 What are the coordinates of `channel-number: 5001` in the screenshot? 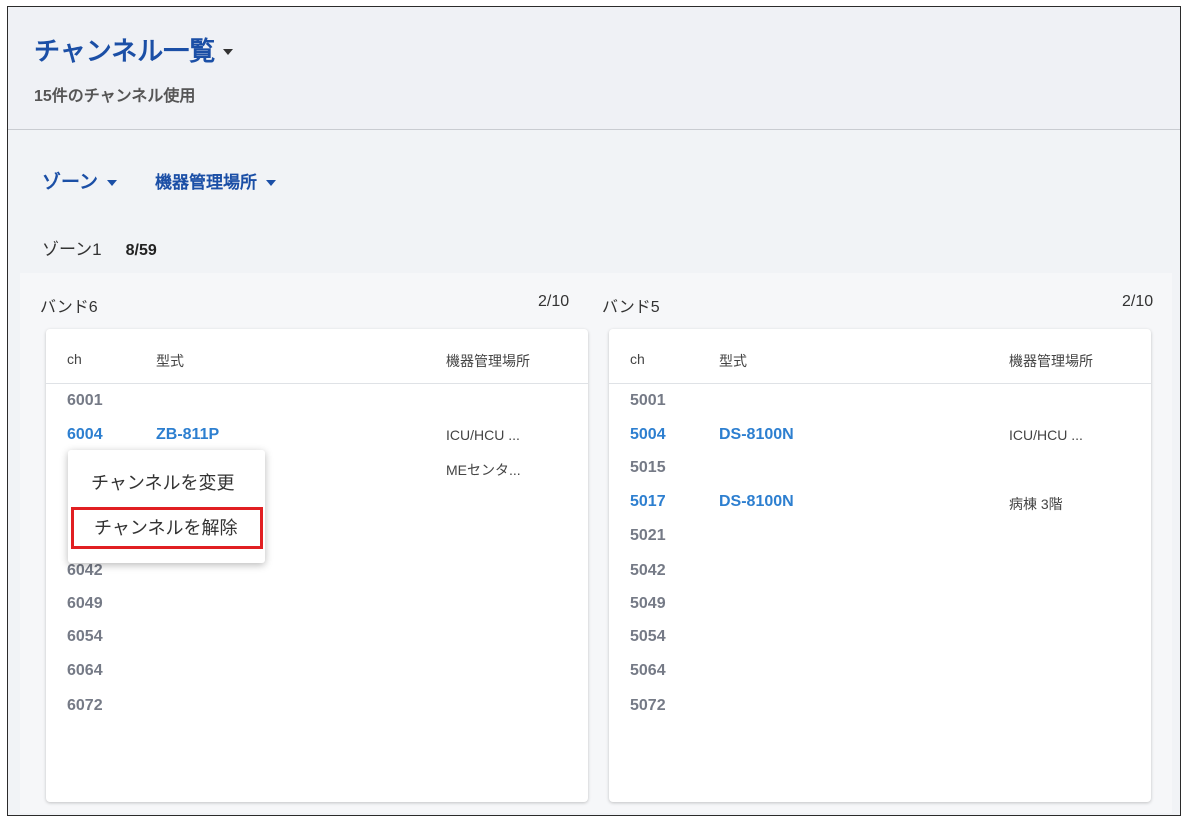 It's located at (648, 400).